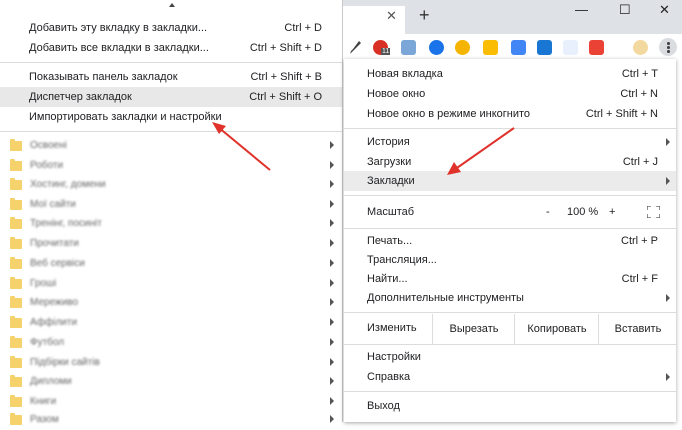 The image size is (682, 430). Describe the element at coordinates (612, 212) in the screenshot. I see `zoom-in-button: +` at that location.